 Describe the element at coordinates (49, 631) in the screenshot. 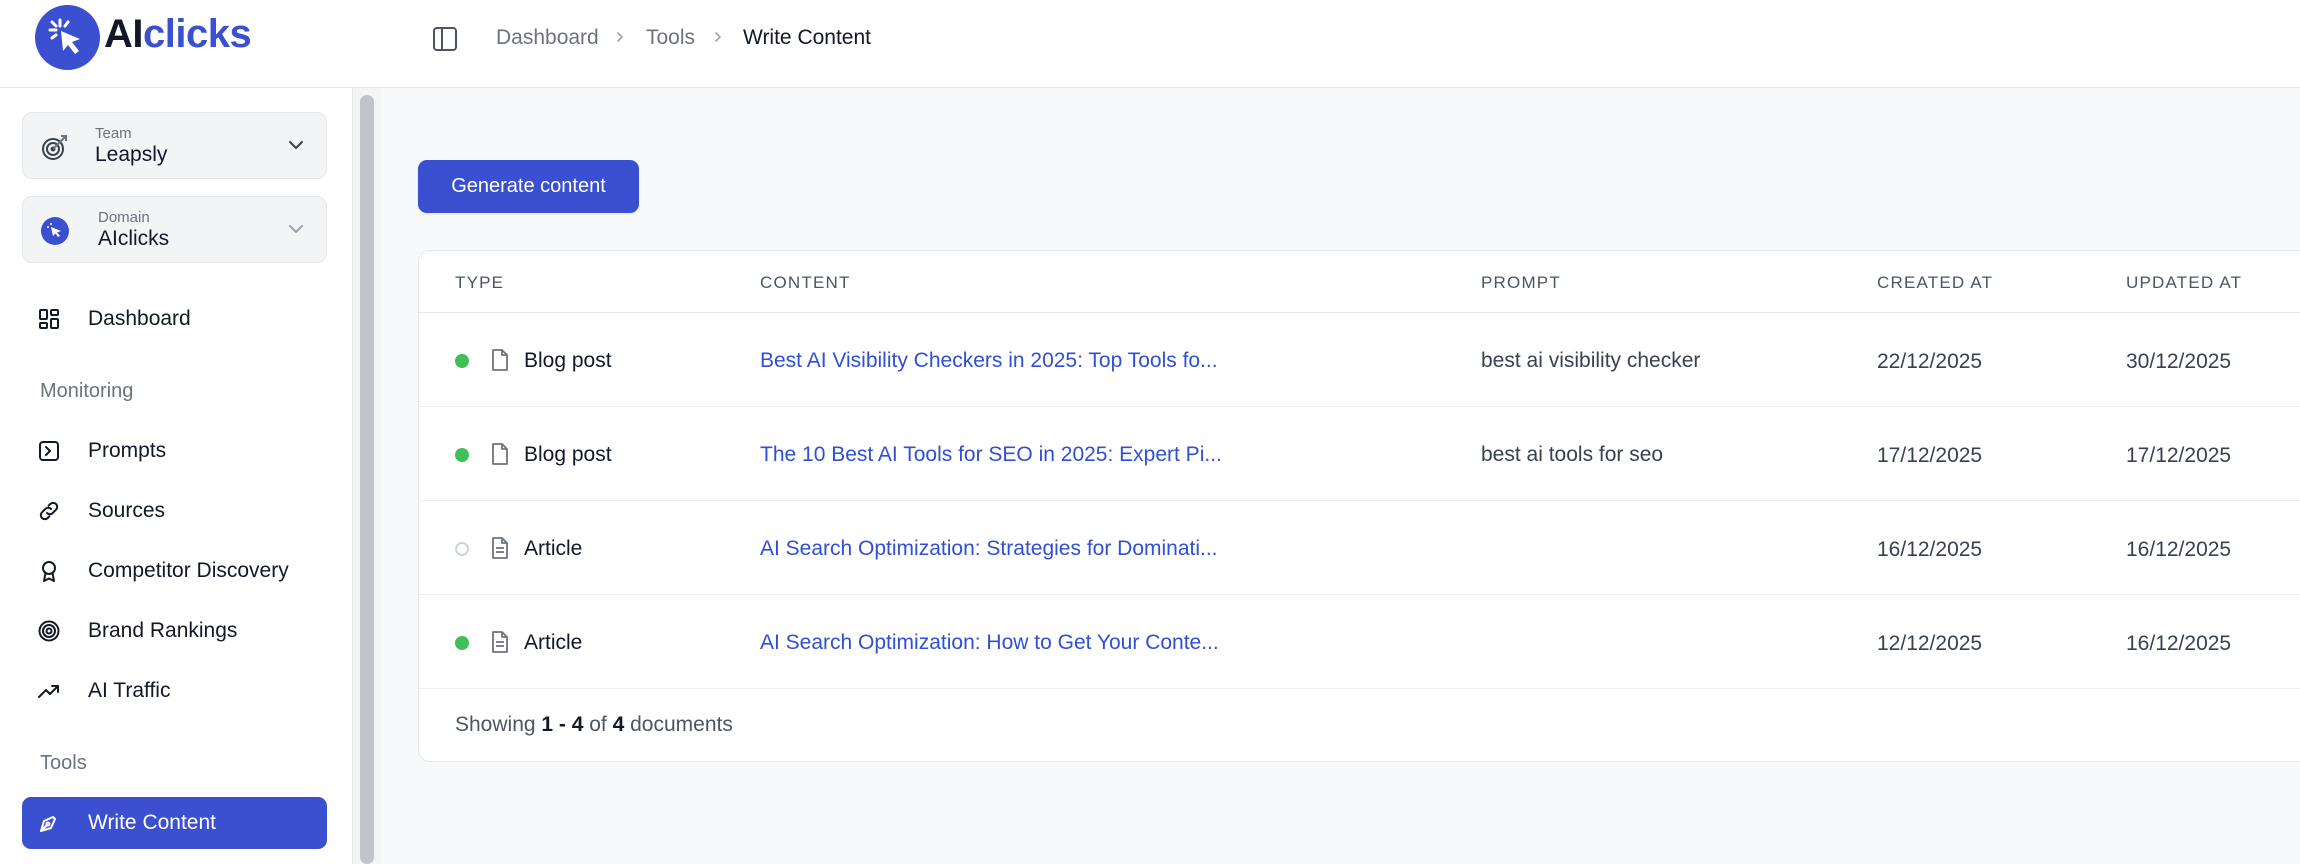

I see `target-icon` at that location.